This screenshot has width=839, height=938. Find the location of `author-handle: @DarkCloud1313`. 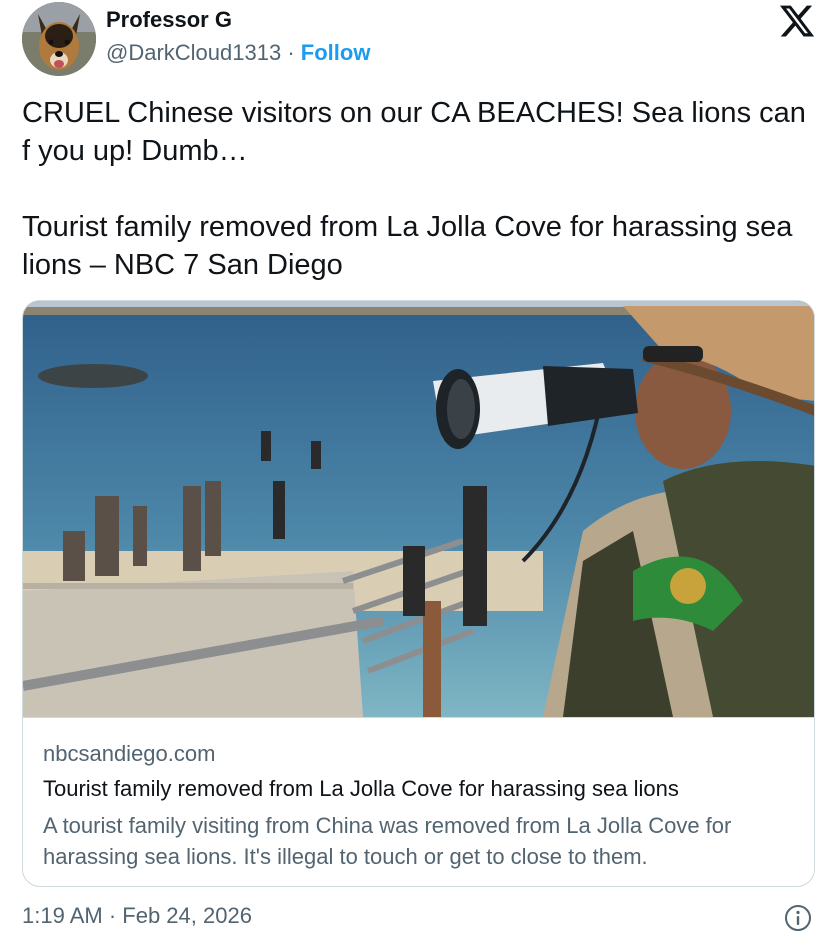

author-handle: @DarkCloud1313 is located at coordinates (193, 52).